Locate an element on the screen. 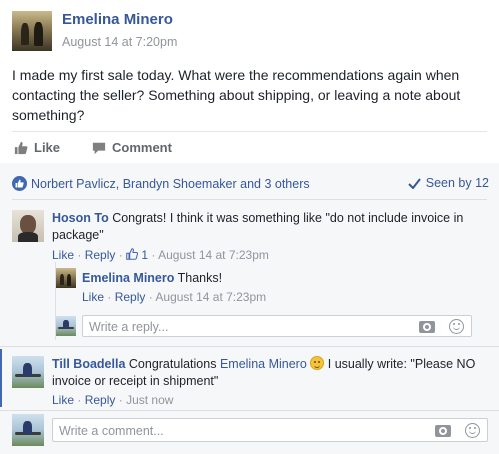  mention-link: Emelina Minero is located at coordinates (263, 364).